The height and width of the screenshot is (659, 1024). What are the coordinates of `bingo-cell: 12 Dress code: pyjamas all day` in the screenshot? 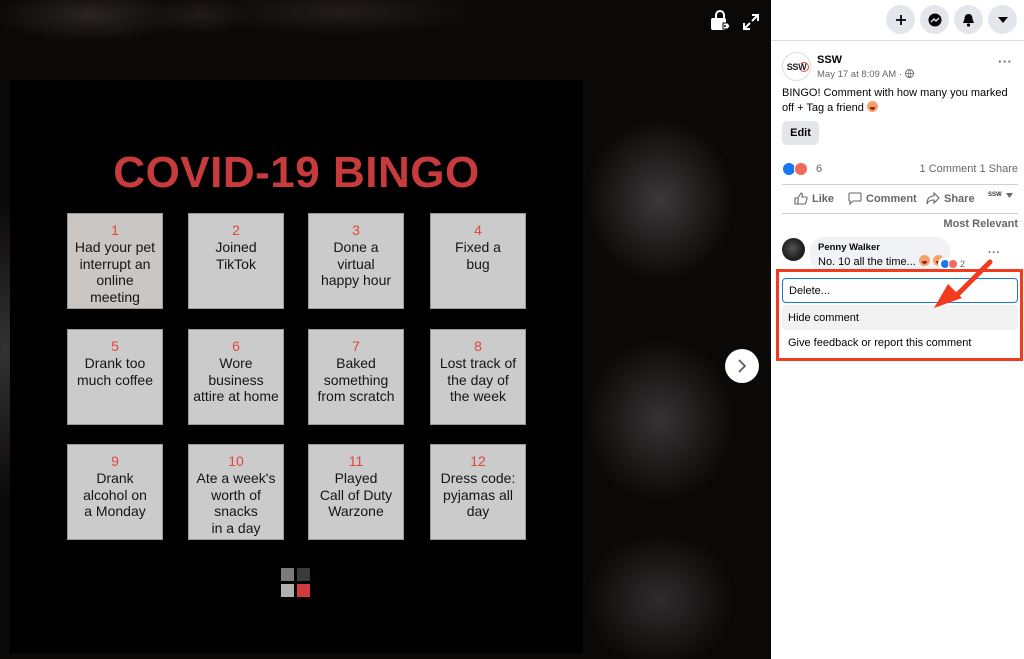 It's located at (478, 492).